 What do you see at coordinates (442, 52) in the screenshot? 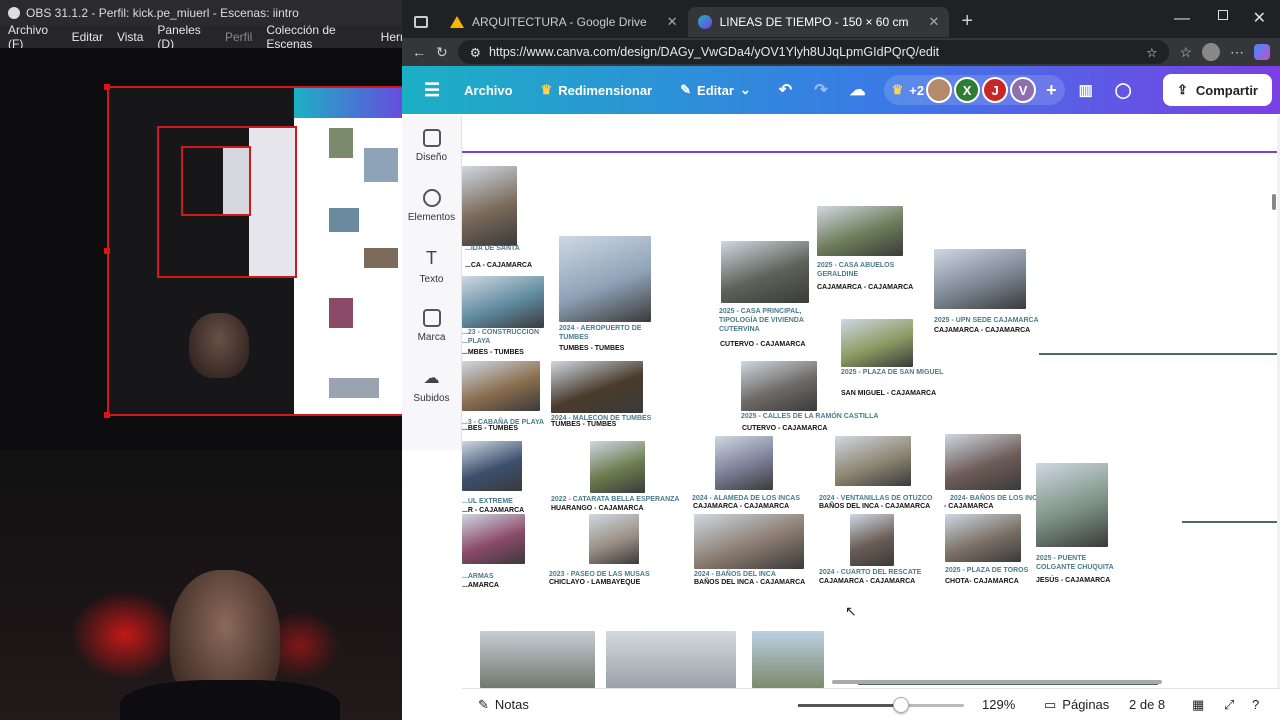
I see `refresh-icon: ↻` at bounding box center [442, 52].